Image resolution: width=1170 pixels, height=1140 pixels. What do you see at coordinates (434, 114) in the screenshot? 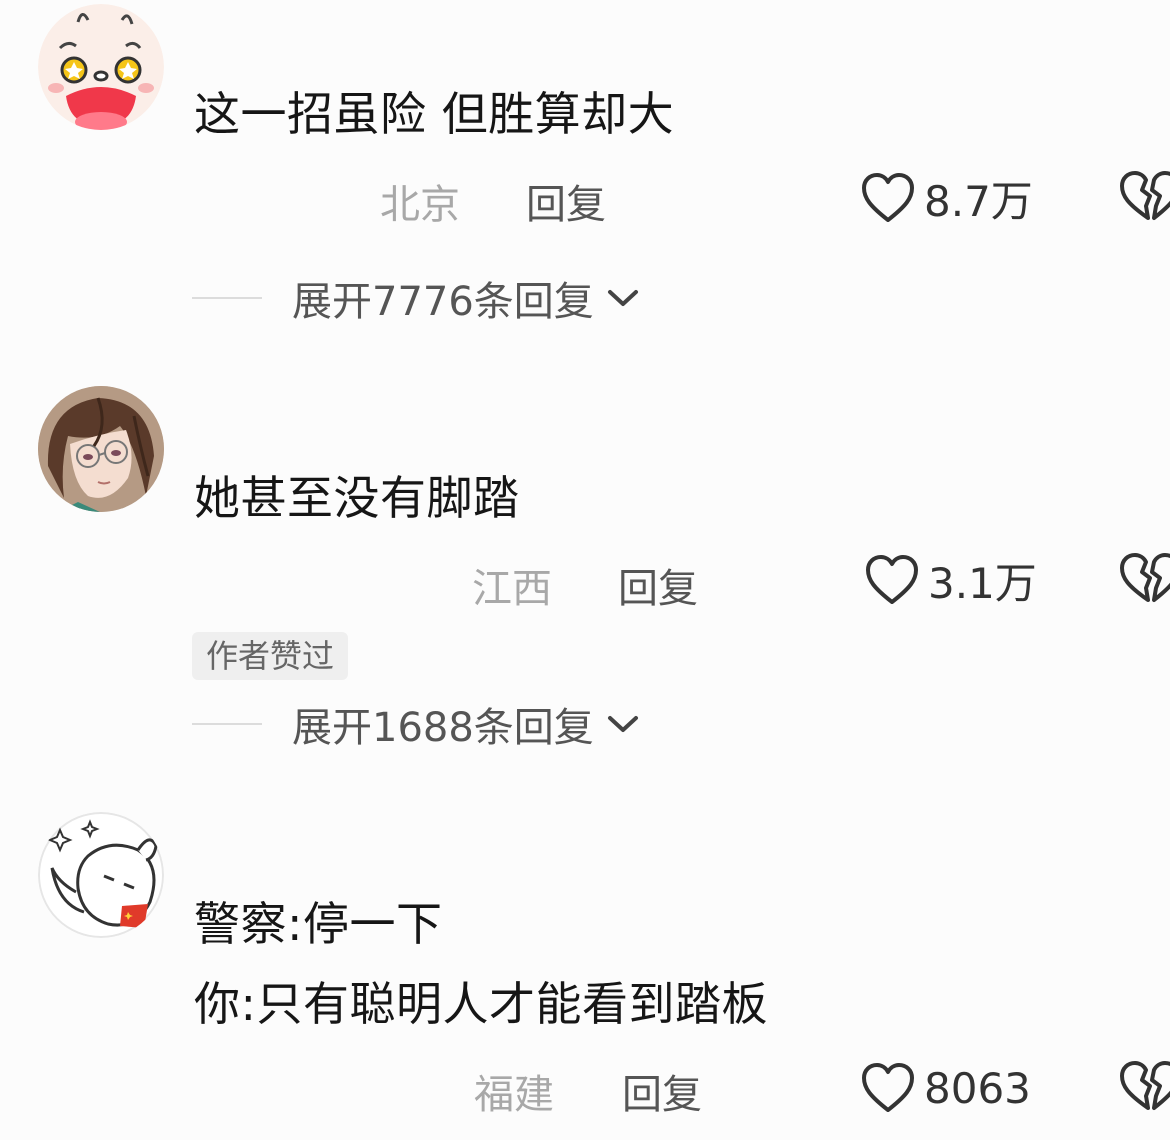
I see `comment-text: 这一招虽险 但胜算却大` at bounding box center [434, 114].